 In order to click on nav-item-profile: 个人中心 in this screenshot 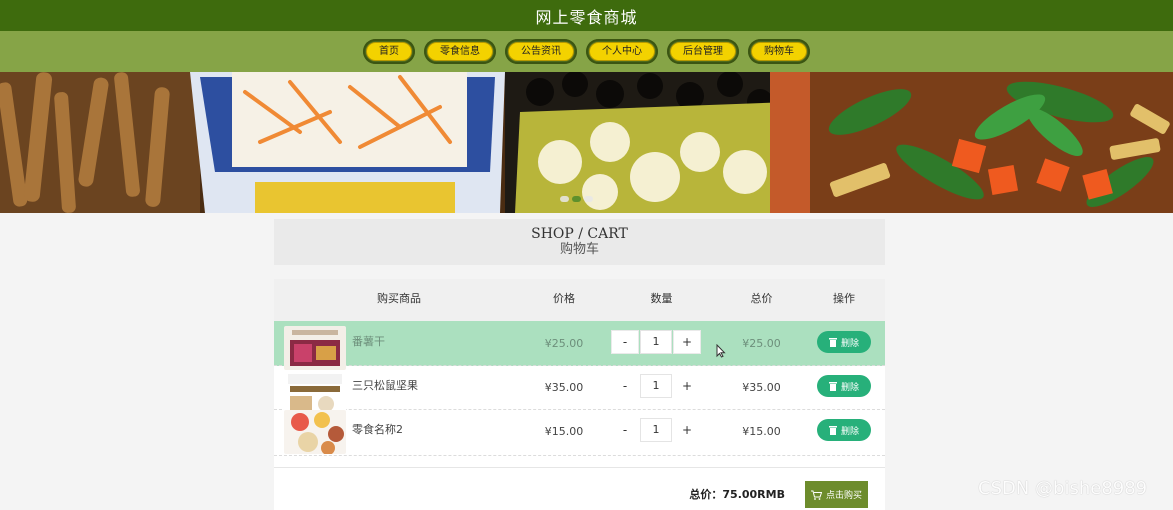, I will do `click(622, 51)`.